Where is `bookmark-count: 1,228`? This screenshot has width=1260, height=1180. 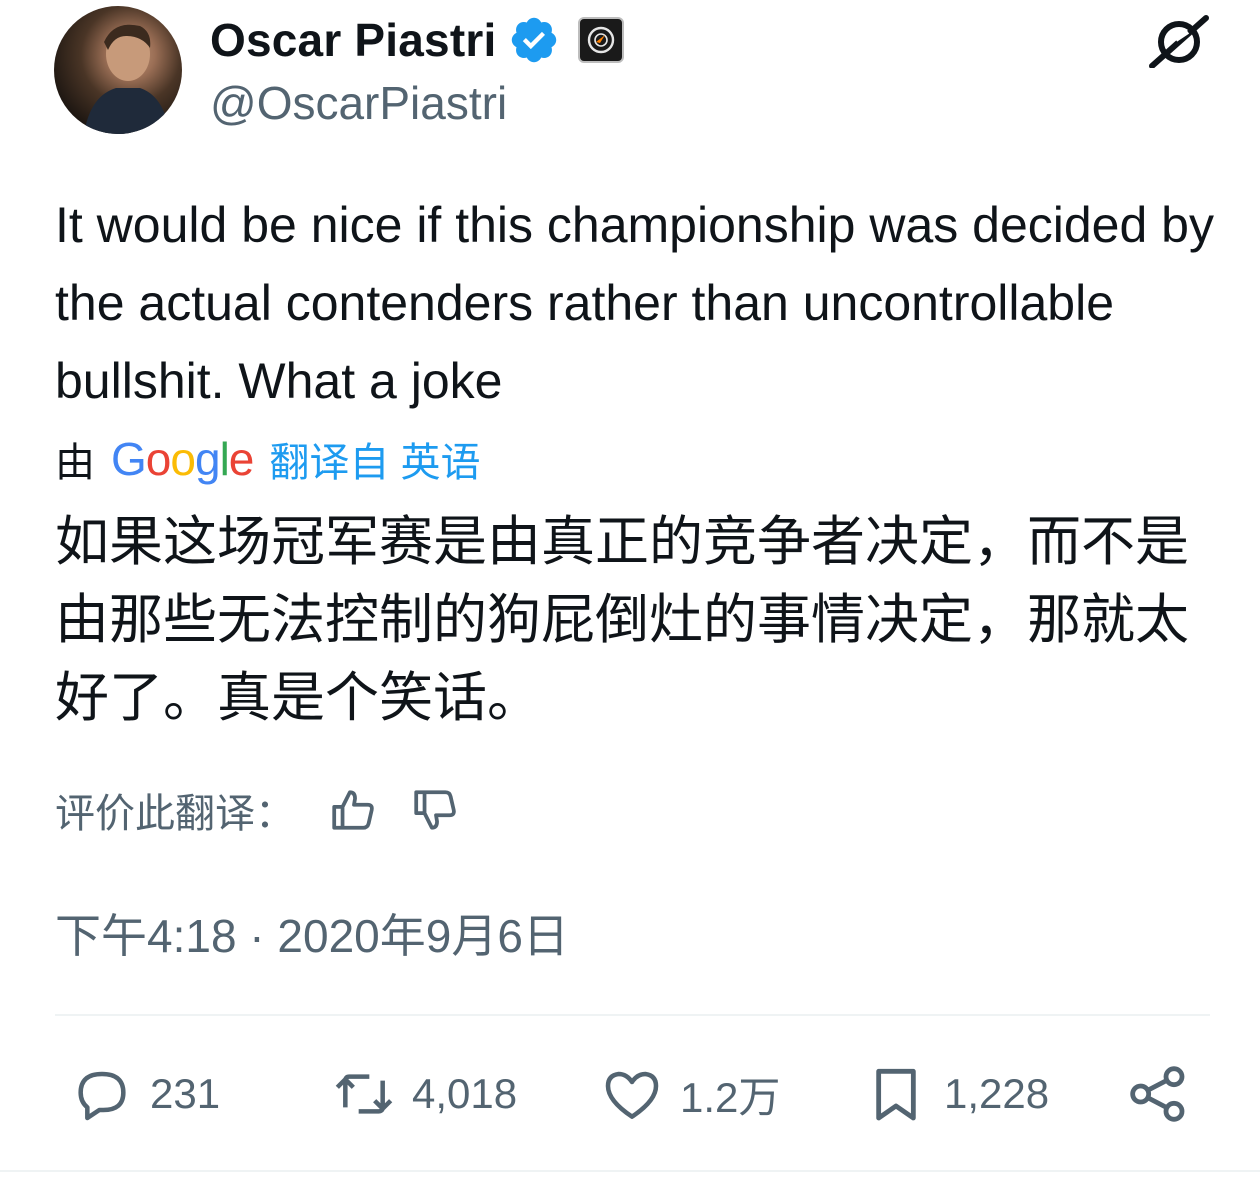
bookmark-count: 1,228 is located at coordinates (997, 1093).